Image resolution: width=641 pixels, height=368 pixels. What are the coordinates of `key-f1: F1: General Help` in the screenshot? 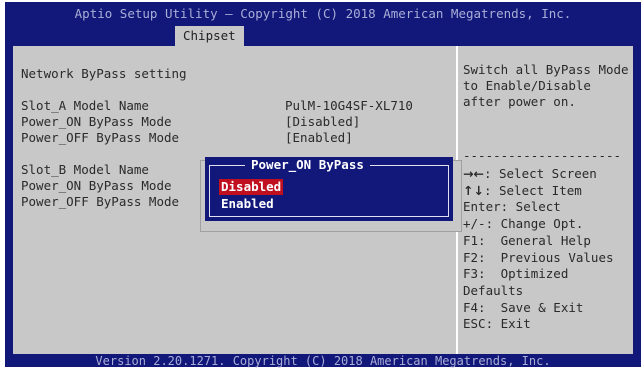 It's located at (527, 240).